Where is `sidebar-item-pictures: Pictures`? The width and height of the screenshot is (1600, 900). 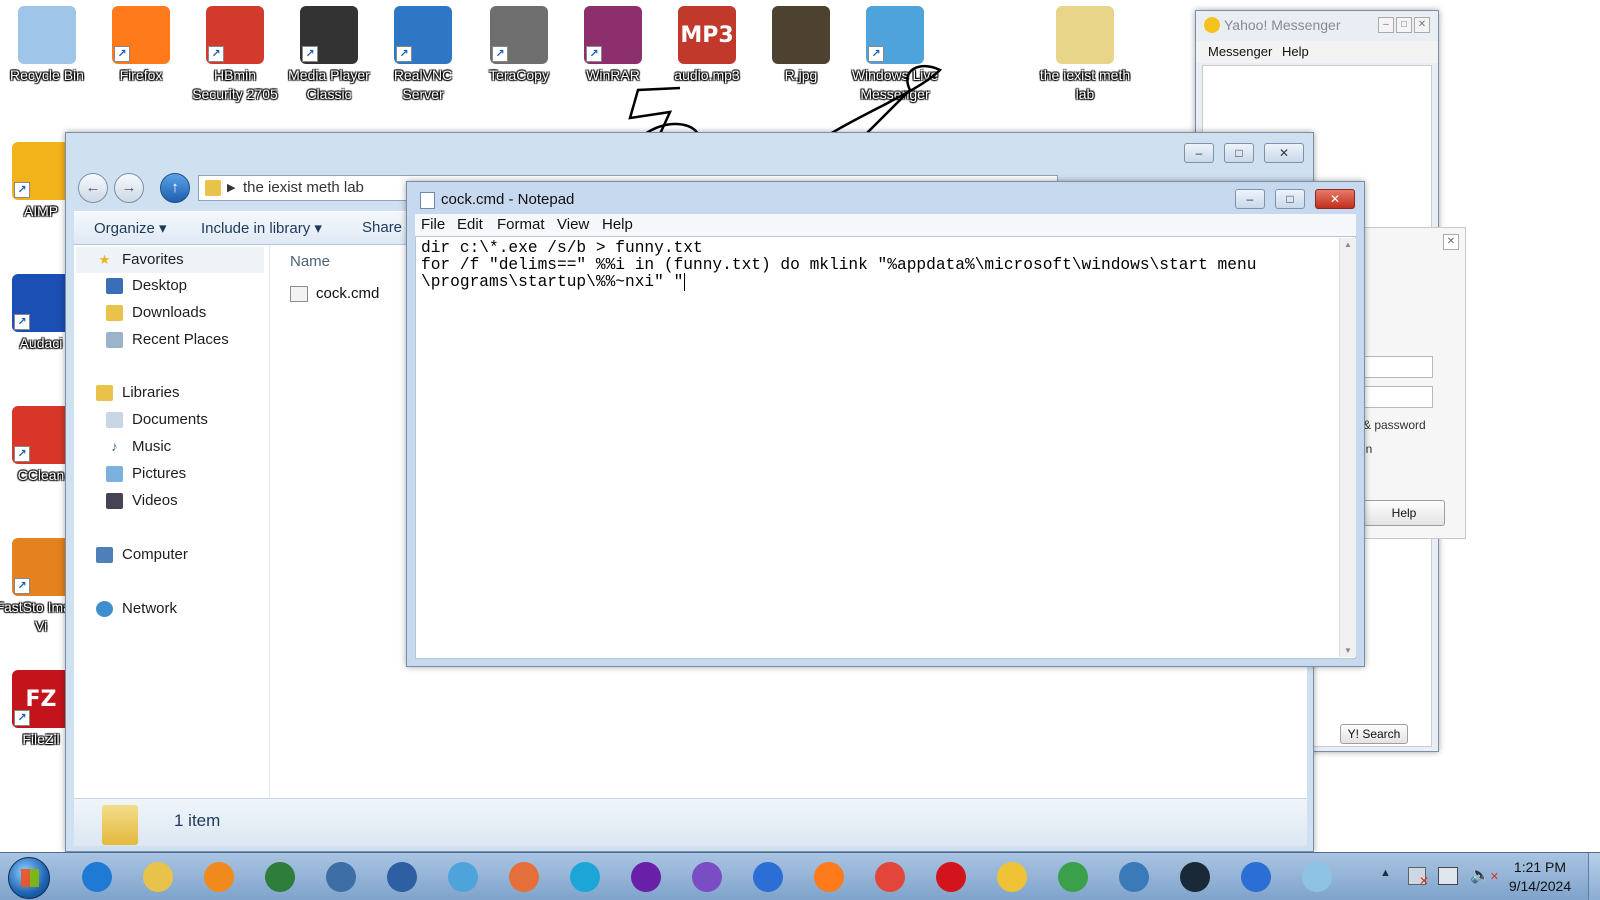 sidebar-item-pictures: Pictures is located at coordinates (146, 473).